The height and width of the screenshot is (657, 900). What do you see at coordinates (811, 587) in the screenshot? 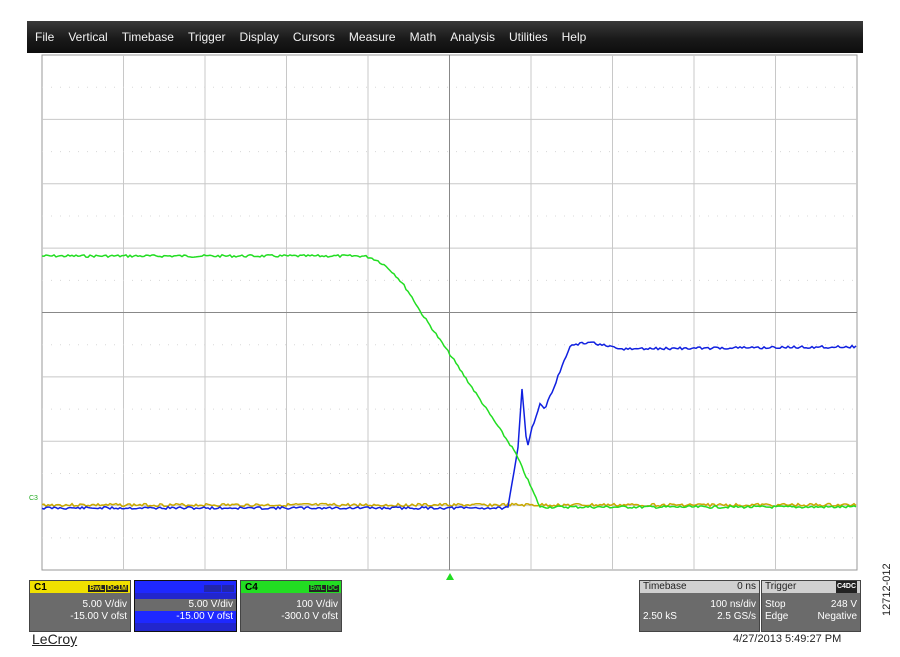
I see `trigger-header: Trigger C4DC` at bounding box center [811, 587].